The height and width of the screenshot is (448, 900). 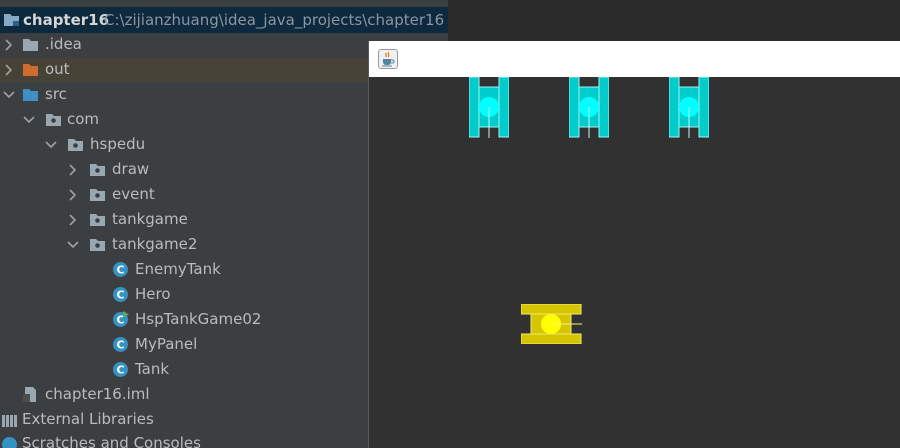 What do you see at coordinates (83, 119) in the screenshot?
I see `tree-item-label: com` at bounding box center [83, 119].